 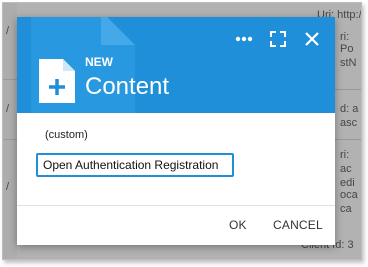 I want to click on maximize-icon, so click(x=278, y=39).